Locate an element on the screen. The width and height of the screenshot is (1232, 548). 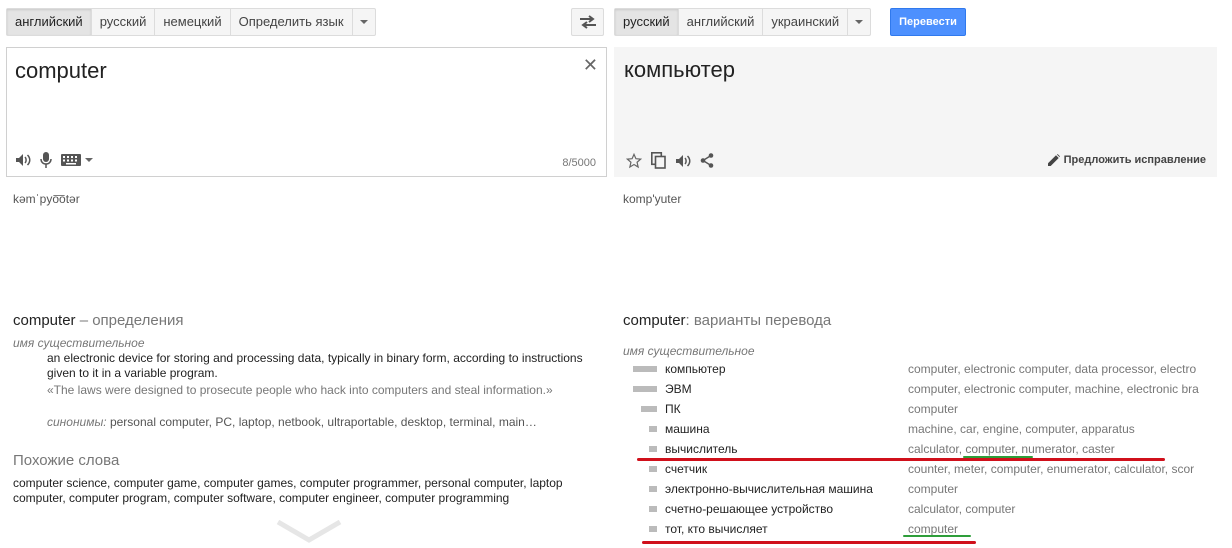
translation-row: электронно-вычислительная машина computer is located at coordinates (927, 490).